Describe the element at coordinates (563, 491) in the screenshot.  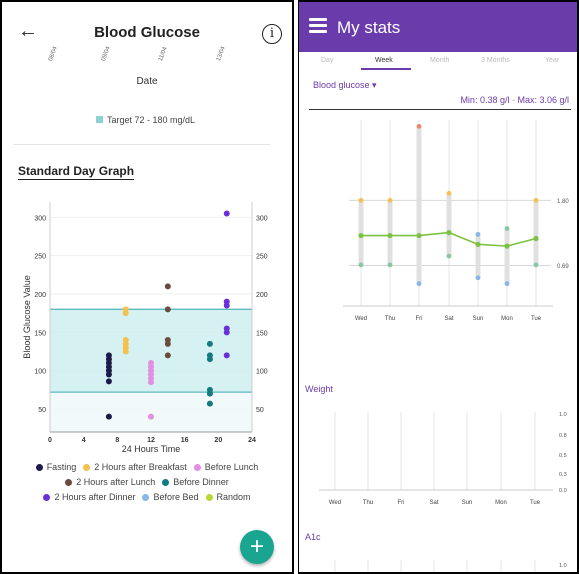
I see `y-tick-label: 0.0` at that location.